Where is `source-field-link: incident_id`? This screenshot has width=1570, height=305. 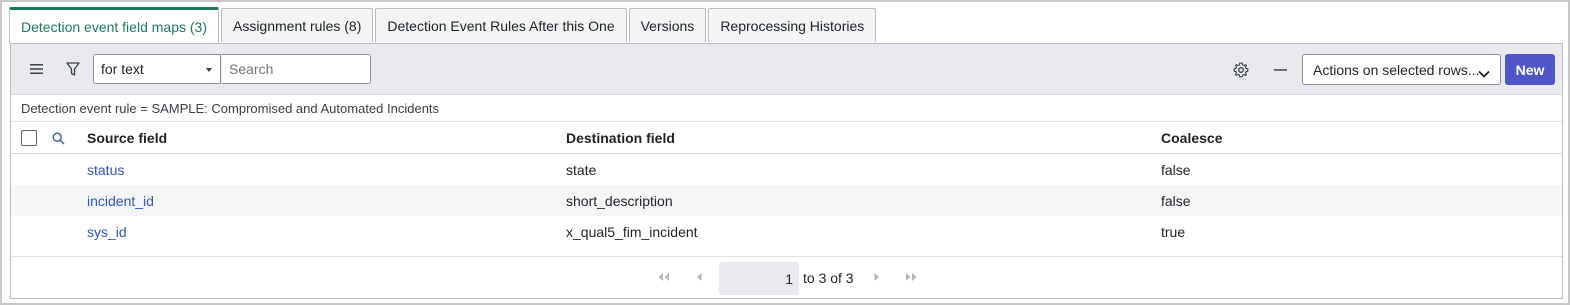
source-field-link: incident_id is located at coordinates (120, 200).